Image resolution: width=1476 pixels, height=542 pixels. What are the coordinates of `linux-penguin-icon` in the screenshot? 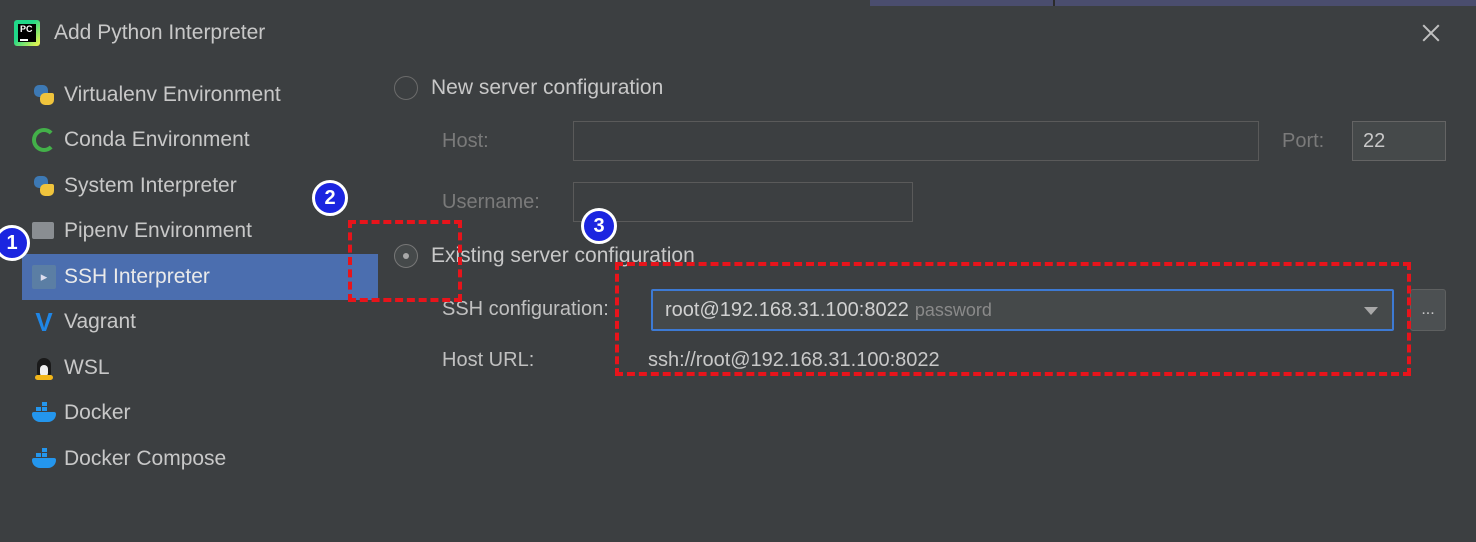 It's located at (44, 368).